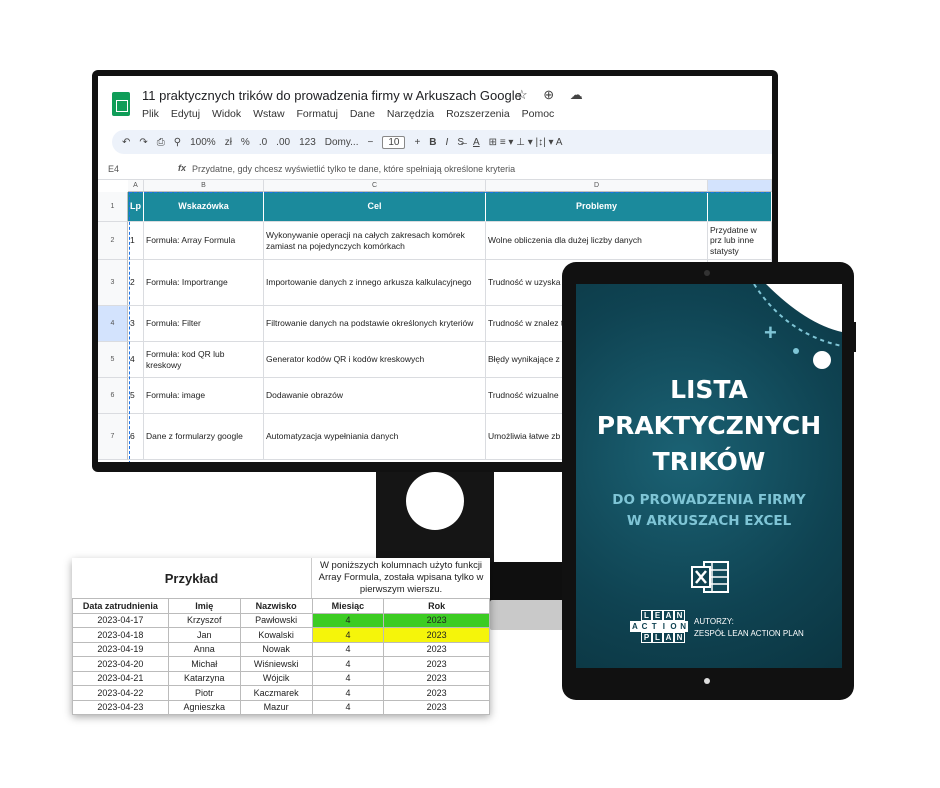  I want to click on cell-lp: 3, so click(136, 324).